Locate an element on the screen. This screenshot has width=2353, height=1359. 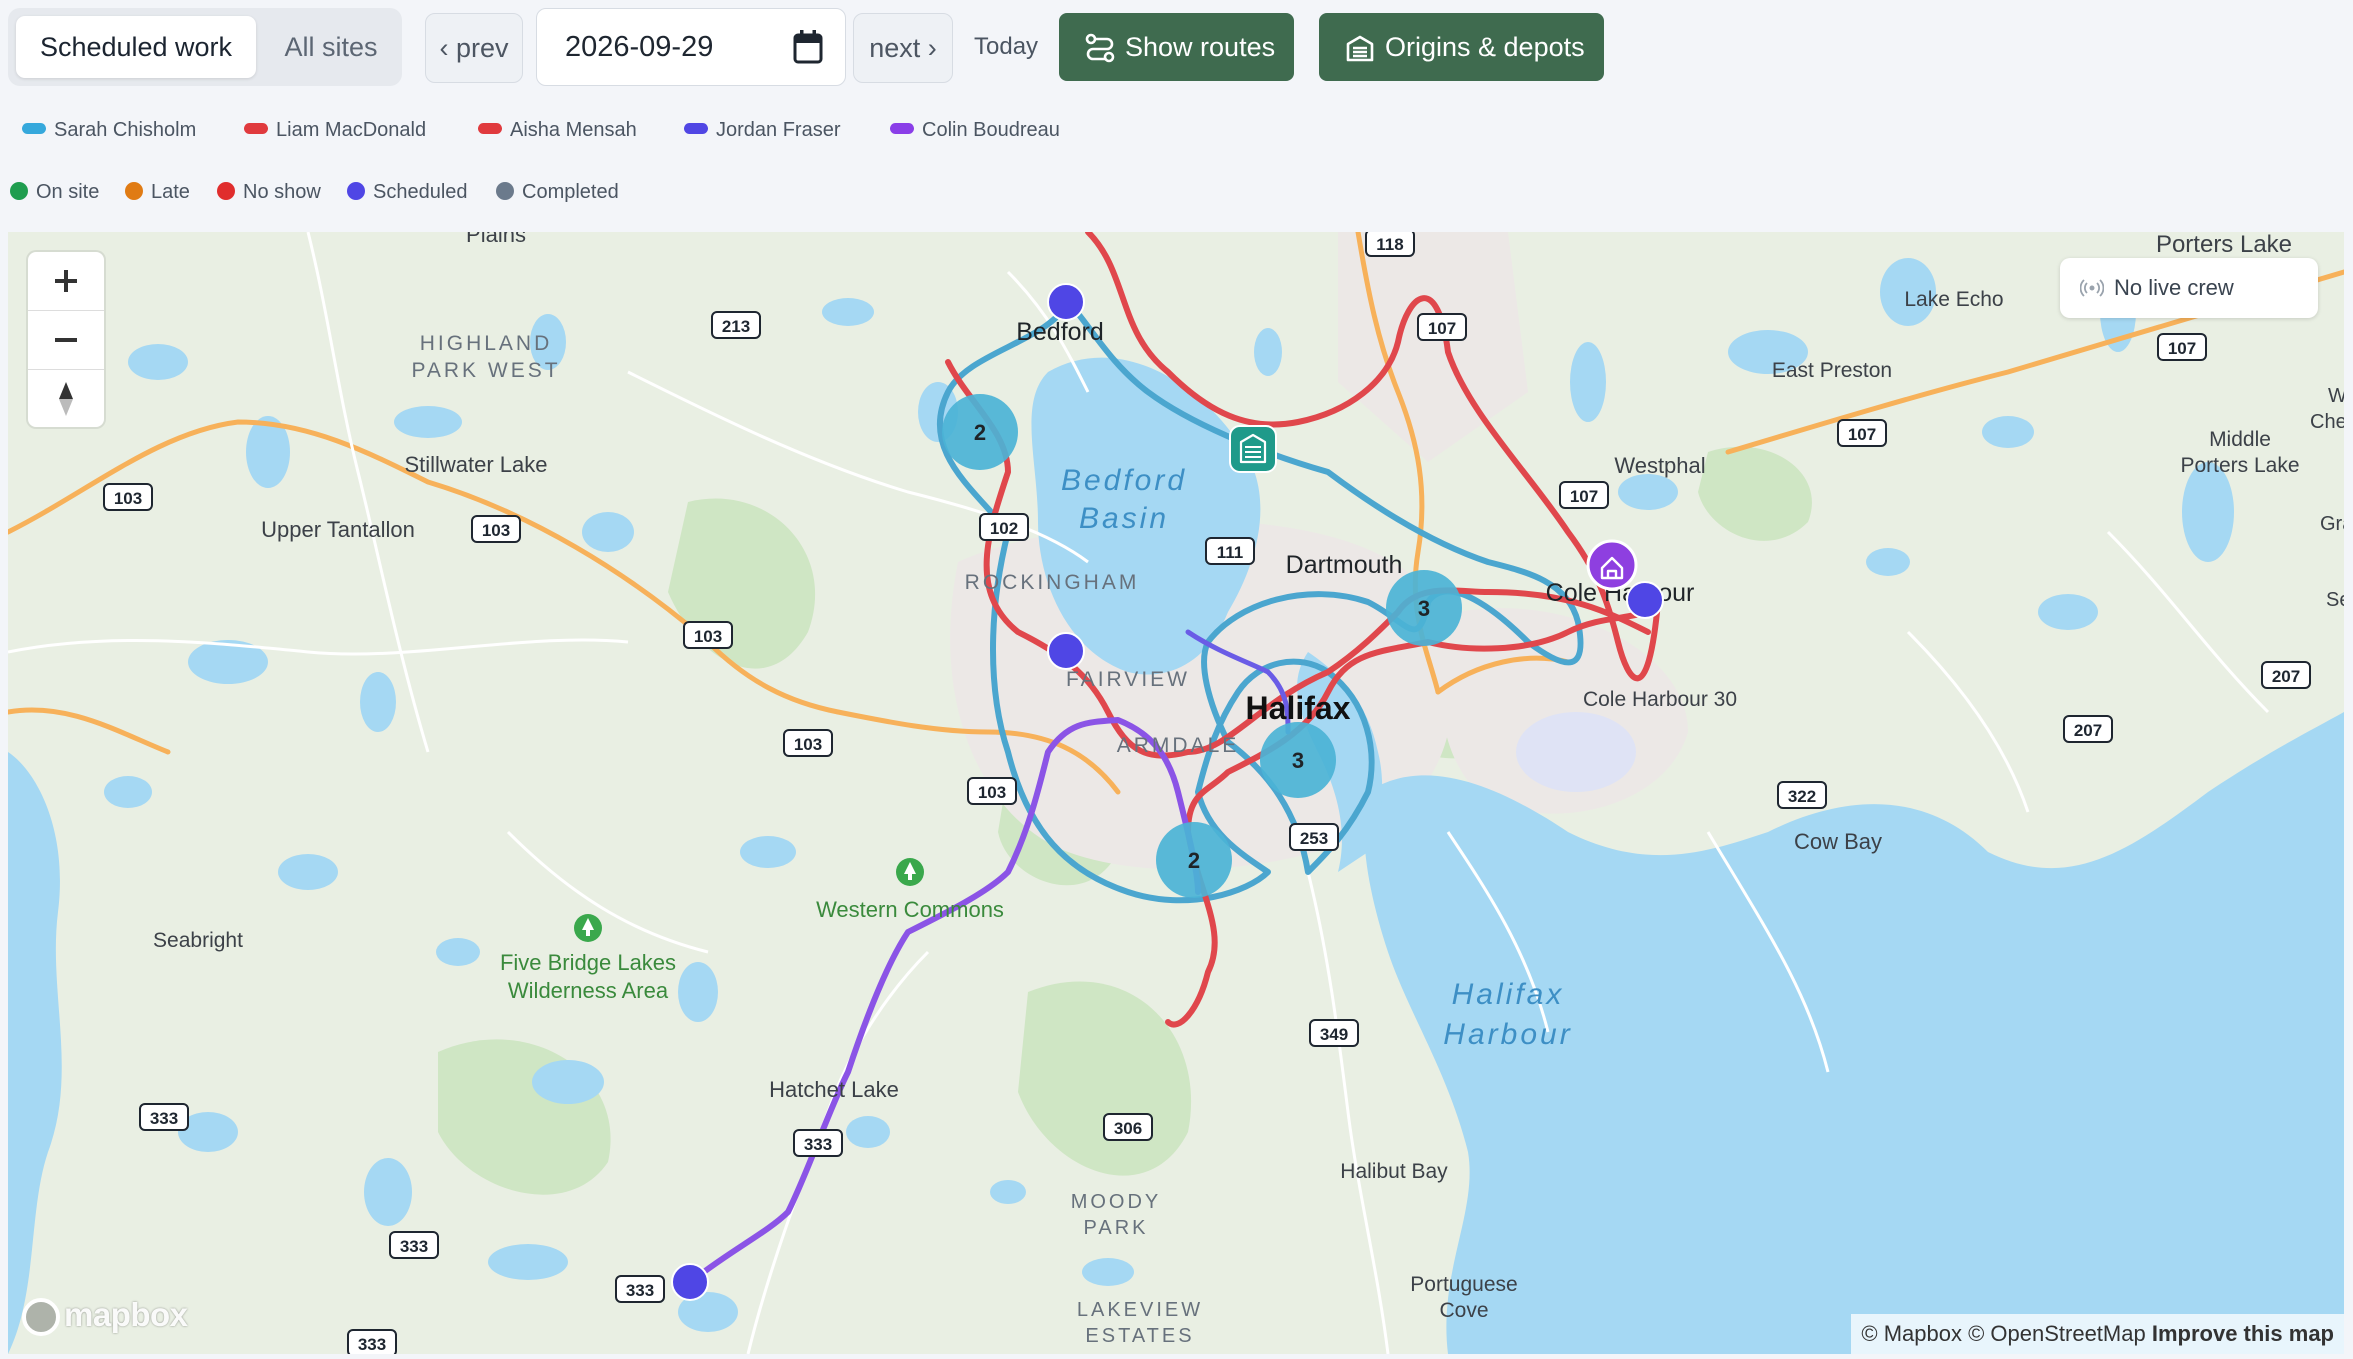
shield-253: 253 is located at coordinates (1314, 837).